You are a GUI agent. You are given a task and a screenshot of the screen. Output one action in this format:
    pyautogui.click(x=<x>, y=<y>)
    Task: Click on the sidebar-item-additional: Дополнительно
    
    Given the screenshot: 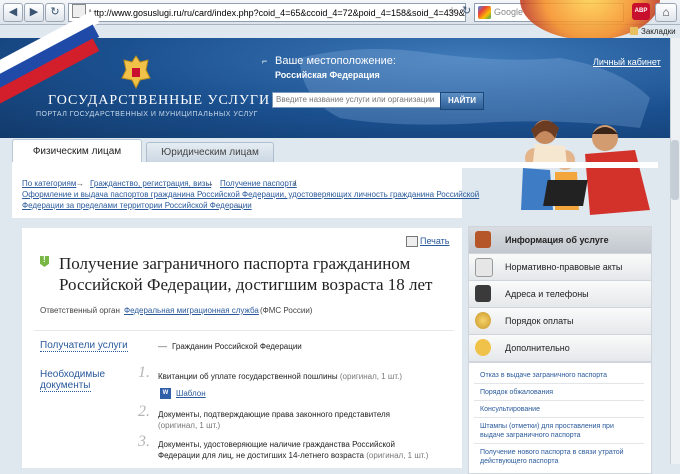 What is the action you would take?
    pyautogui.click(x=560, y=348)
    